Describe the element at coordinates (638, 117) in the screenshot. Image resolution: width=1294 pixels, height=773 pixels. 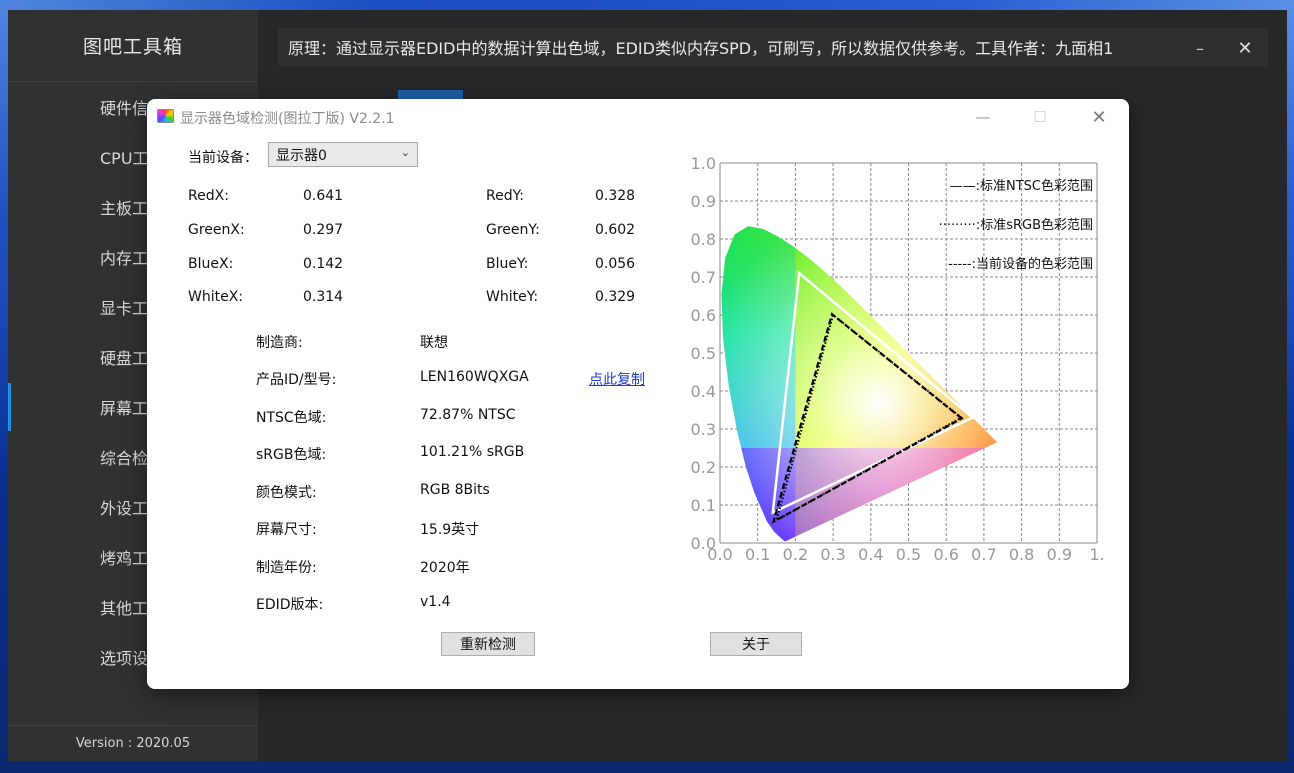
I see `dialog-titlebar: 显示器色域检测(图拉丁版) V2.2.1 — ☐ ✕` at that location.